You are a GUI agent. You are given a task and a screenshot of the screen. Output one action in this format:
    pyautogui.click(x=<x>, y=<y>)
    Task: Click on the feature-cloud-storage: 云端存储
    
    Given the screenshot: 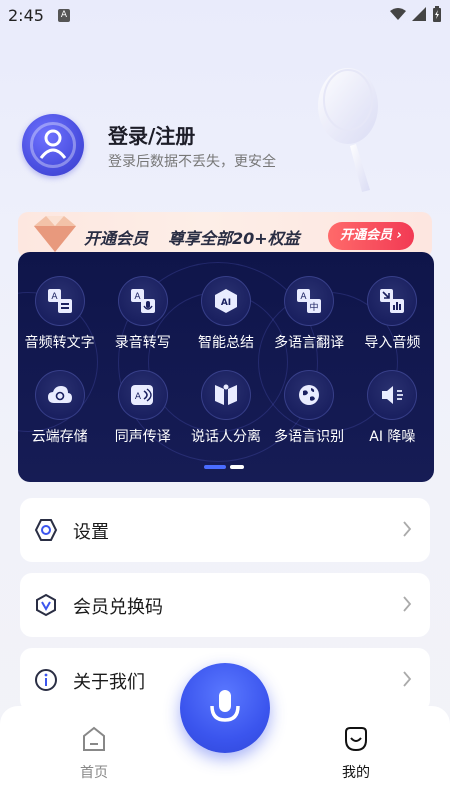 What is the action you would take?
    pyautogui.click(x=59, y=408)
    